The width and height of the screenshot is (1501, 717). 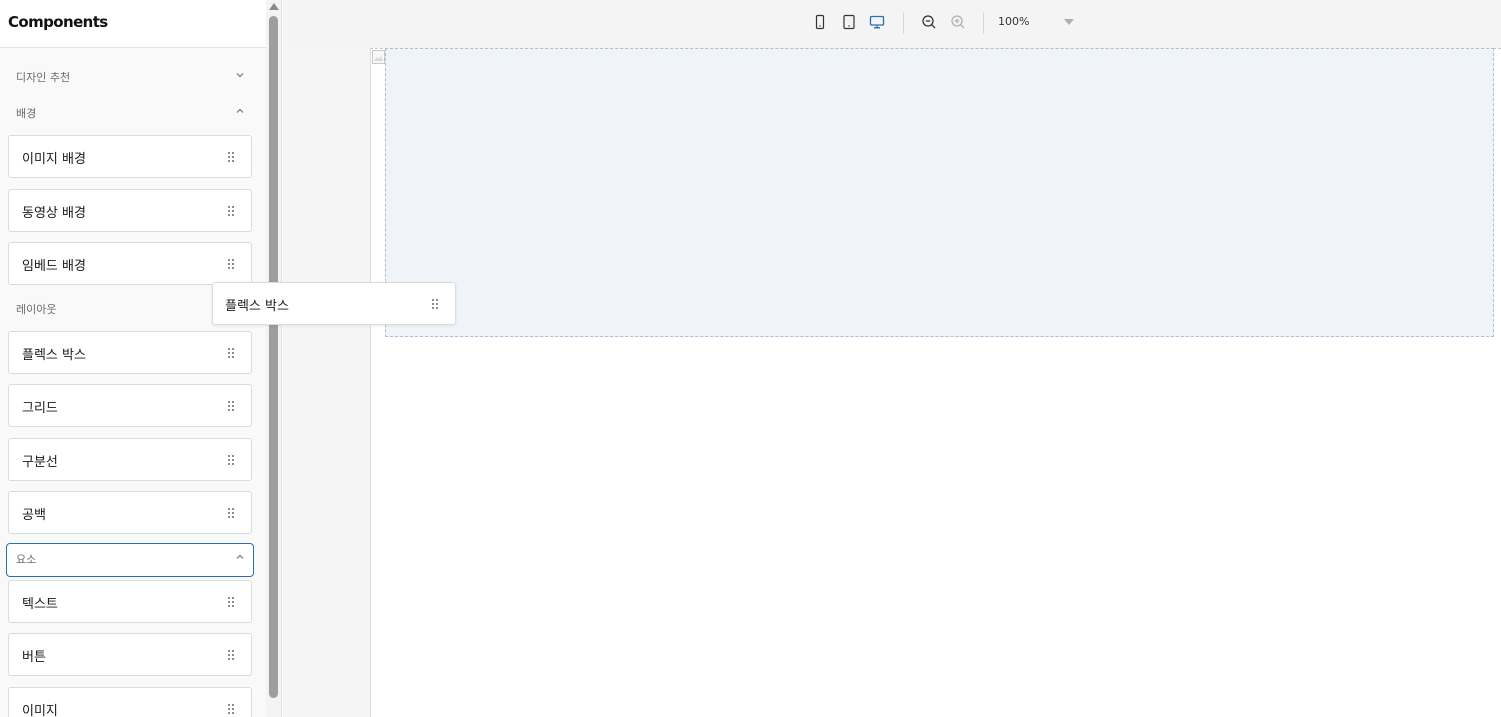 I want to click on component-image: 이미지, so click(x=130, y=702).